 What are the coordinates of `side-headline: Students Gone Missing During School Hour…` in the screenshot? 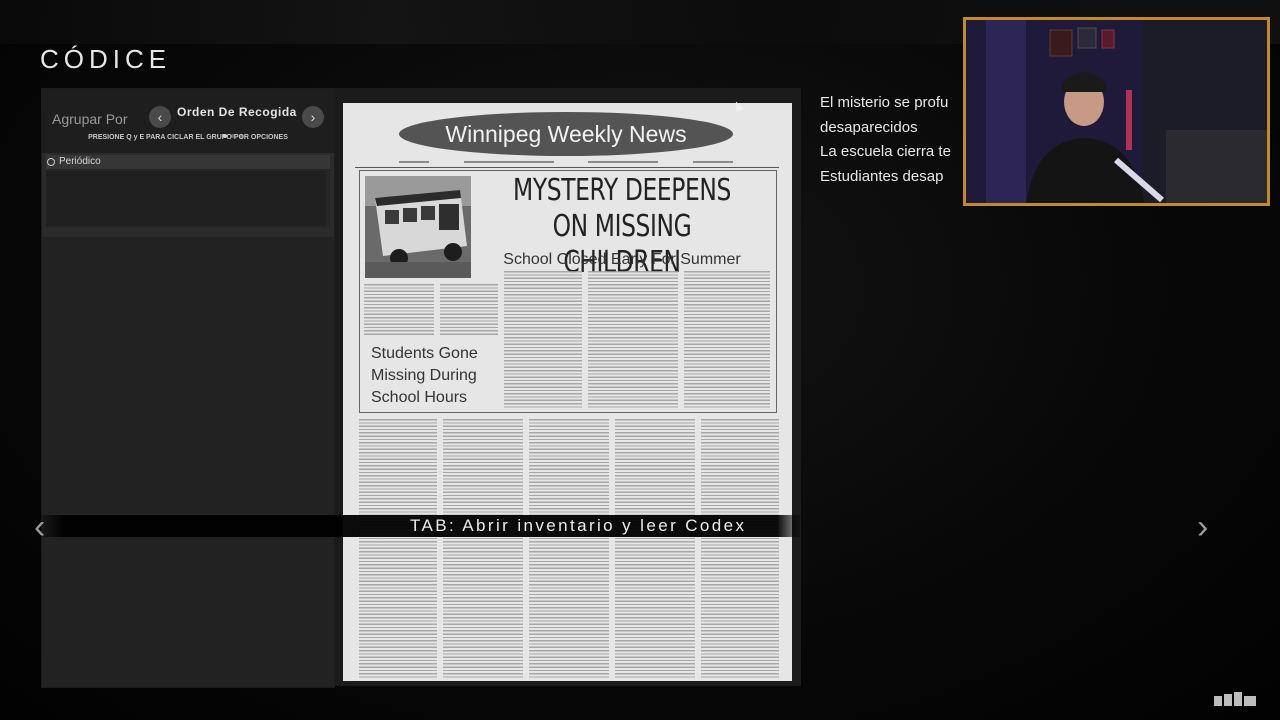 It's located at (441, 376).